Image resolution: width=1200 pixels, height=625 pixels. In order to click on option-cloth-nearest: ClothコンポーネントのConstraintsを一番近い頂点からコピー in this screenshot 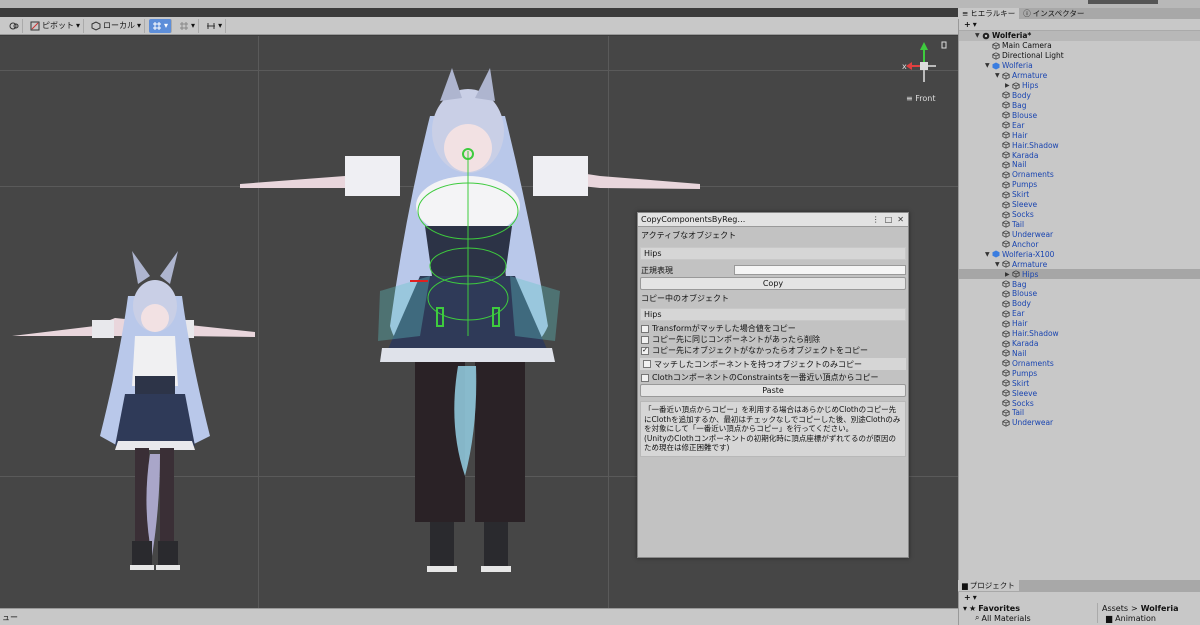, I will do `click(773, 377)`.